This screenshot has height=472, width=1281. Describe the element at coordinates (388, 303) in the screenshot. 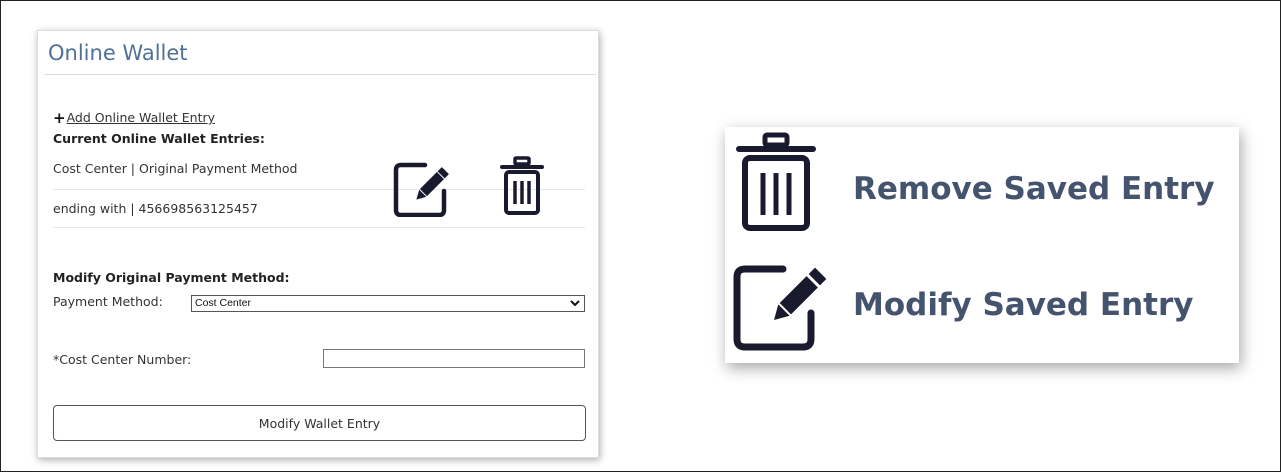

I see `payment-method-select: Cost Center` at that location.